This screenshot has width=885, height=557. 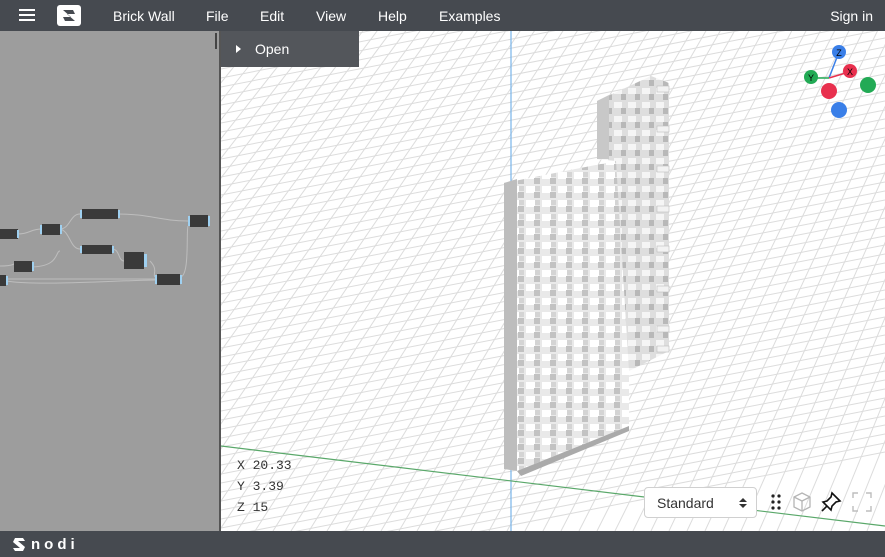 I want to click on hamburger-icon, so click(x=27, y=15).